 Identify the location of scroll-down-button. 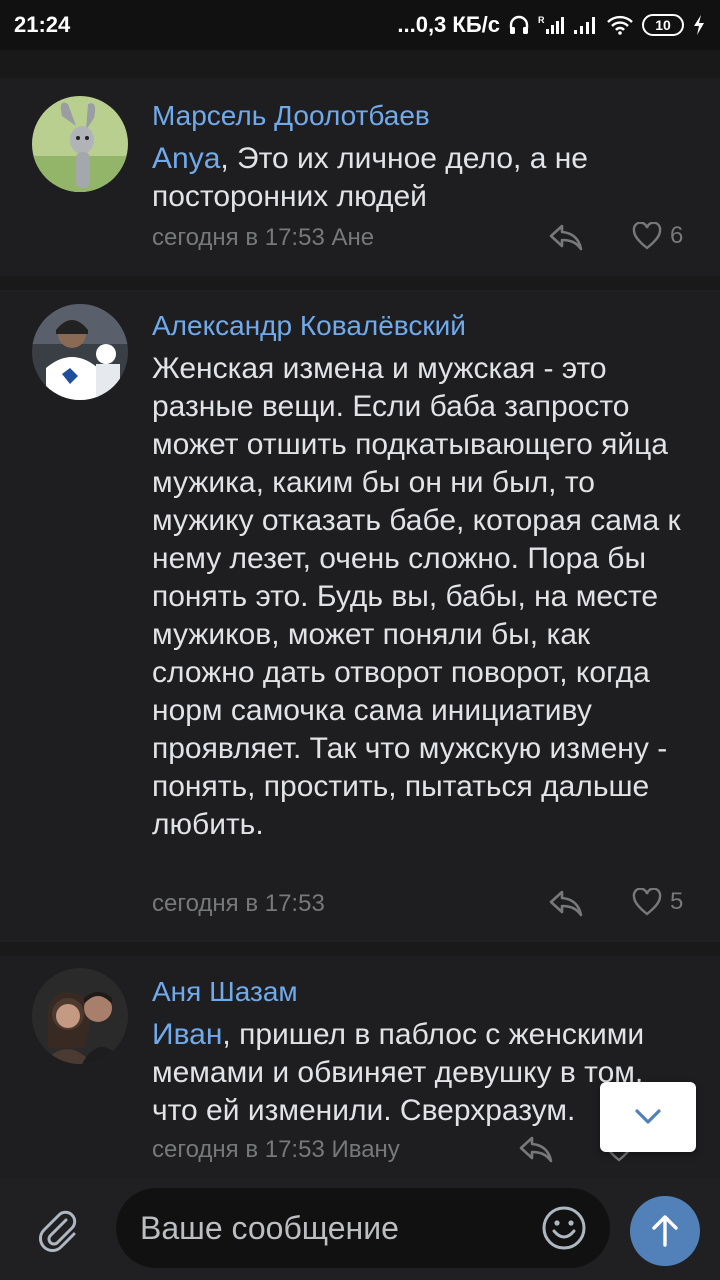
(648, 1117).